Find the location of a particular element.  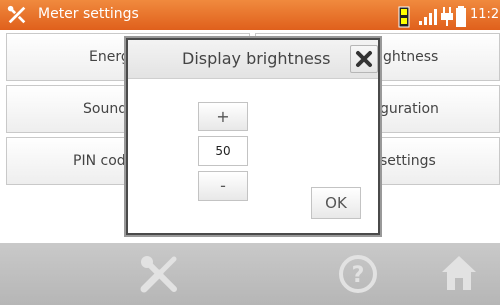

home-icon is located at coordinates (459, 273).